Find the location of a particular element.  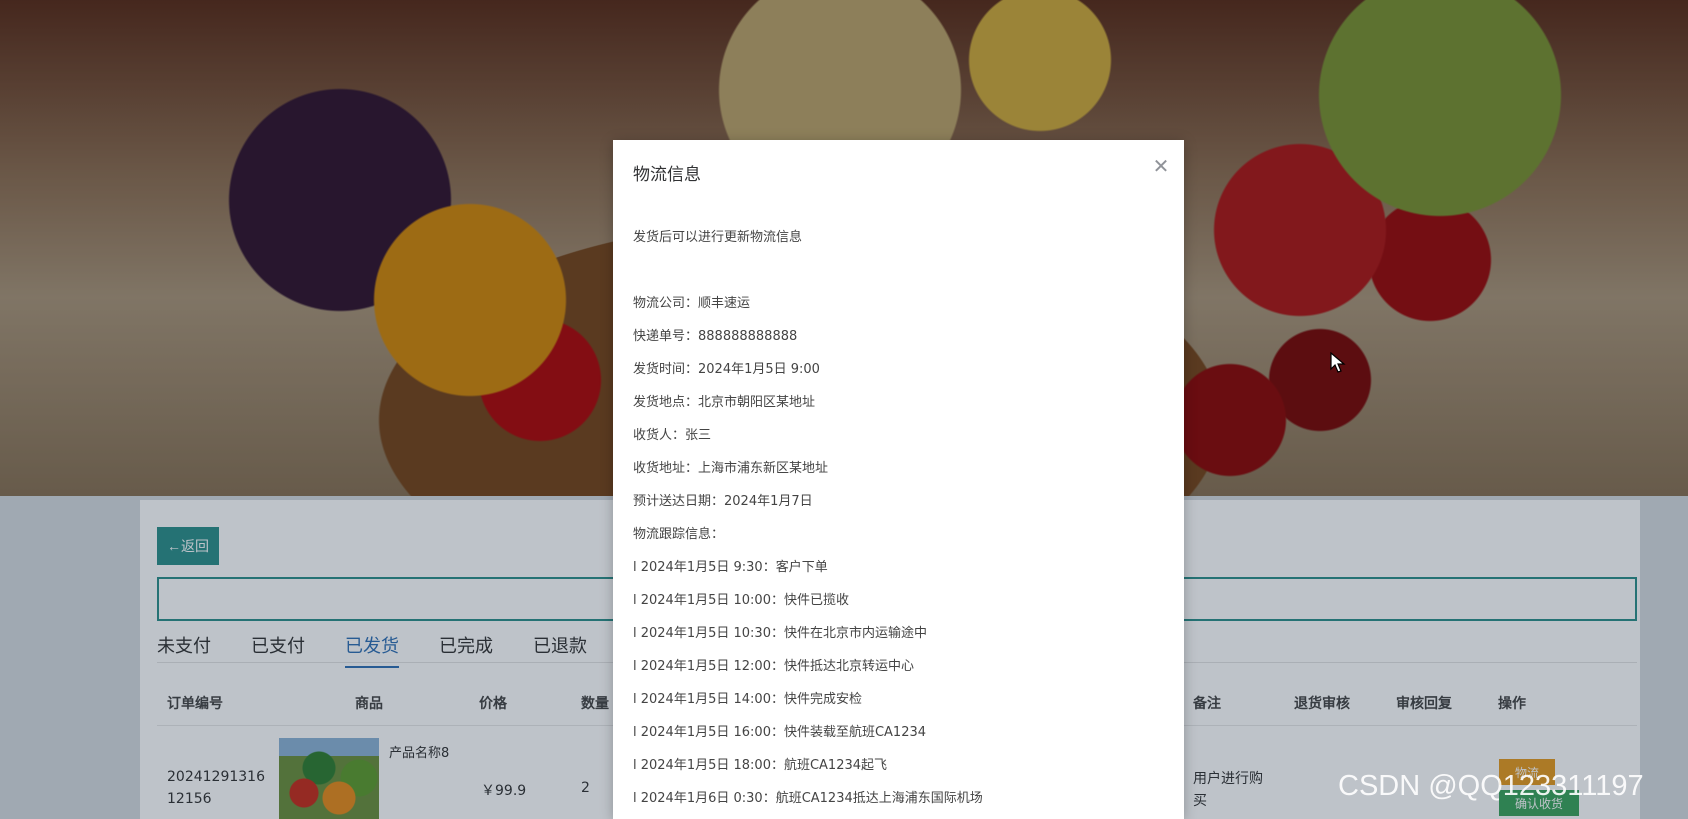

mouse-cursor-icon is located at coordinates (1338, 362).